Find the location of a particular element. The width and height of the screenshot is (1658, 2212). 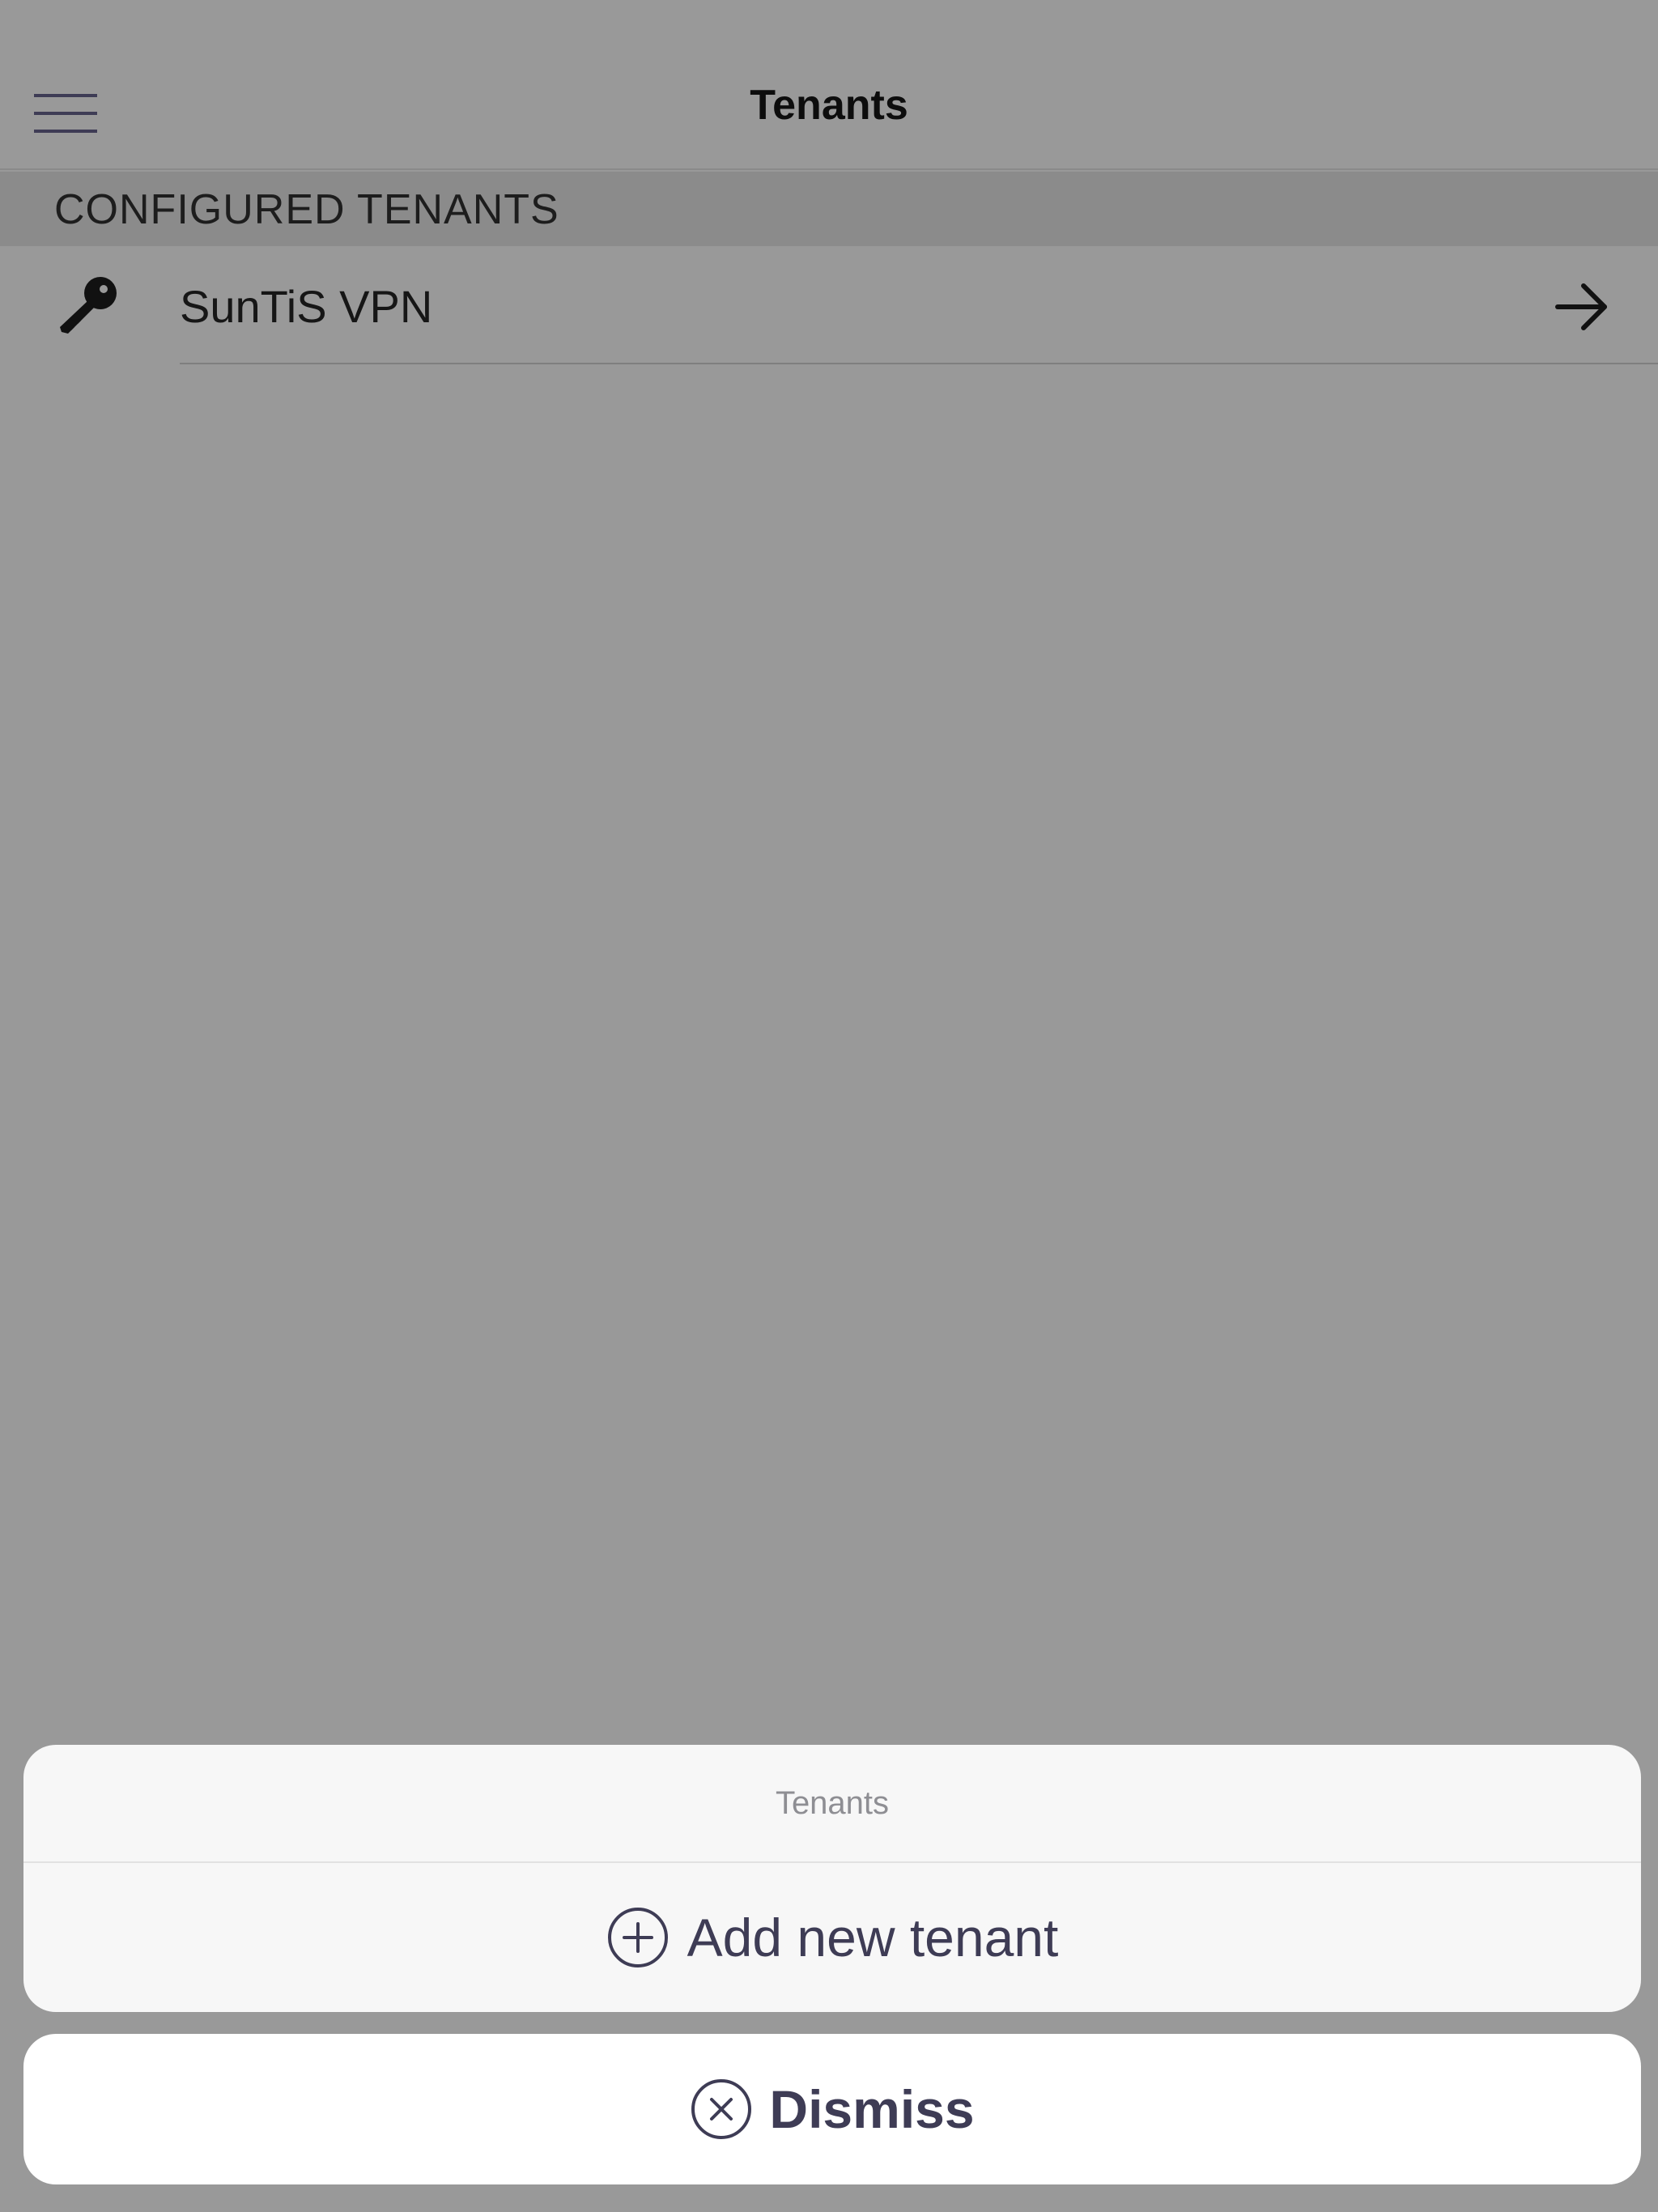

tenant-name: SunTiS VPN is located at coordinates (306, 307).